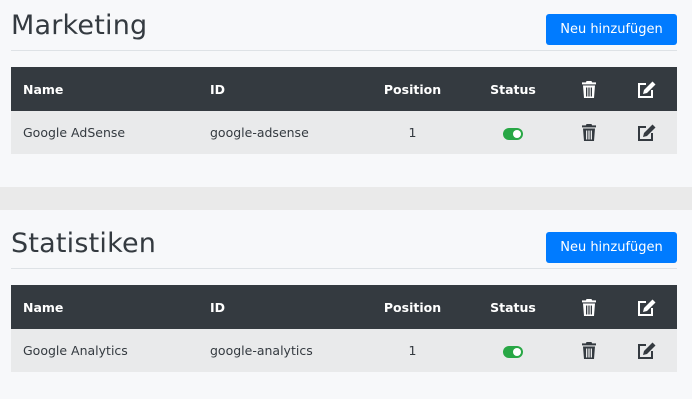 The image size is (692, 399). I want to click on row-id: google-analytics, so click(261, 350).